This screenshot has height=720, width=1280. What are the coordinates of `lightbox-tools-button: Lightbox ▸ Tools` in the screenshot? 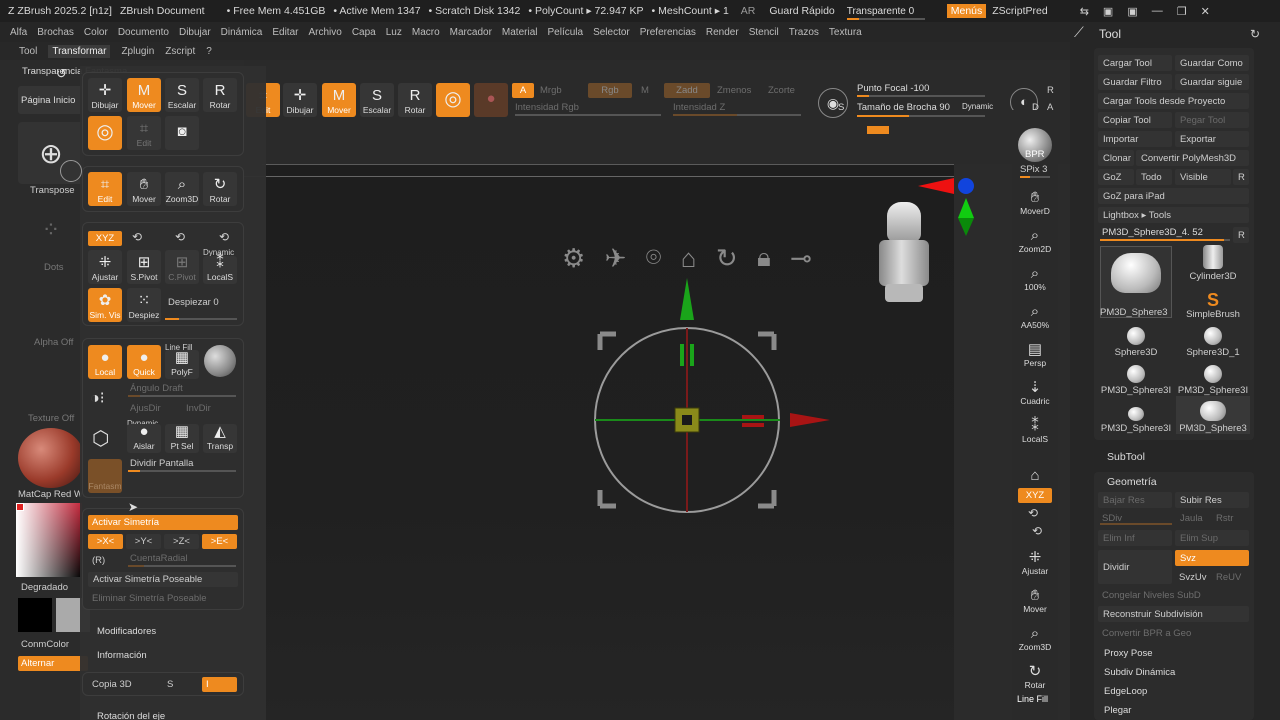 It's located at (1173, 215).